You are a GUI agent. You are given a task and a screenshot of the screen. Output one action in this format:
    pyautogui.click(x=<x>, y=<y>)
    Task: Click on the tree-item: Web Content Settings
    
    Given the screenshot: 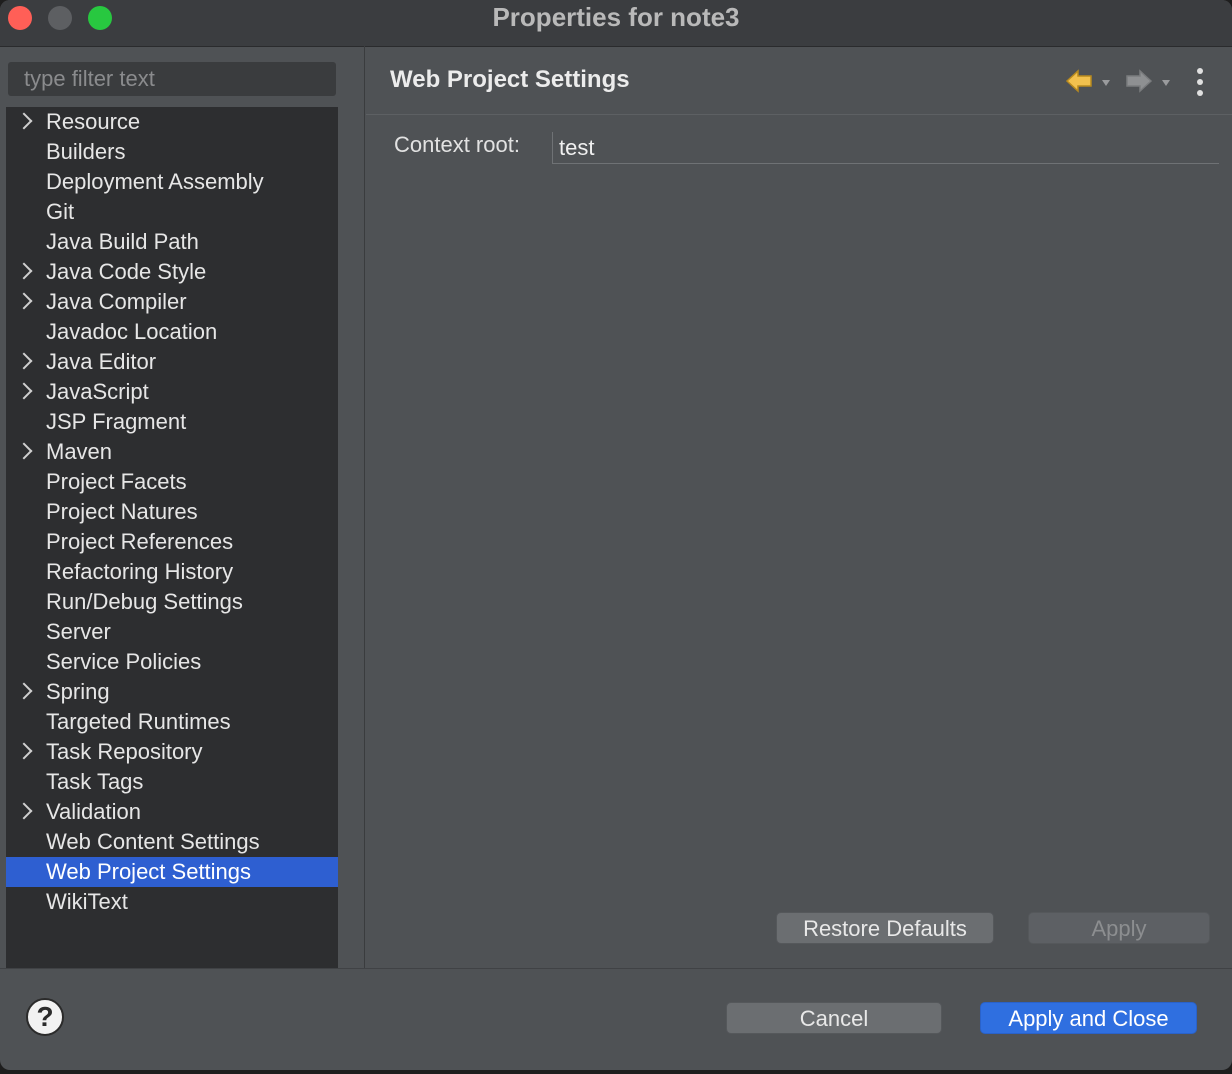 What is the action you would take?
    pyautogui.click(x=172, y=842)
    